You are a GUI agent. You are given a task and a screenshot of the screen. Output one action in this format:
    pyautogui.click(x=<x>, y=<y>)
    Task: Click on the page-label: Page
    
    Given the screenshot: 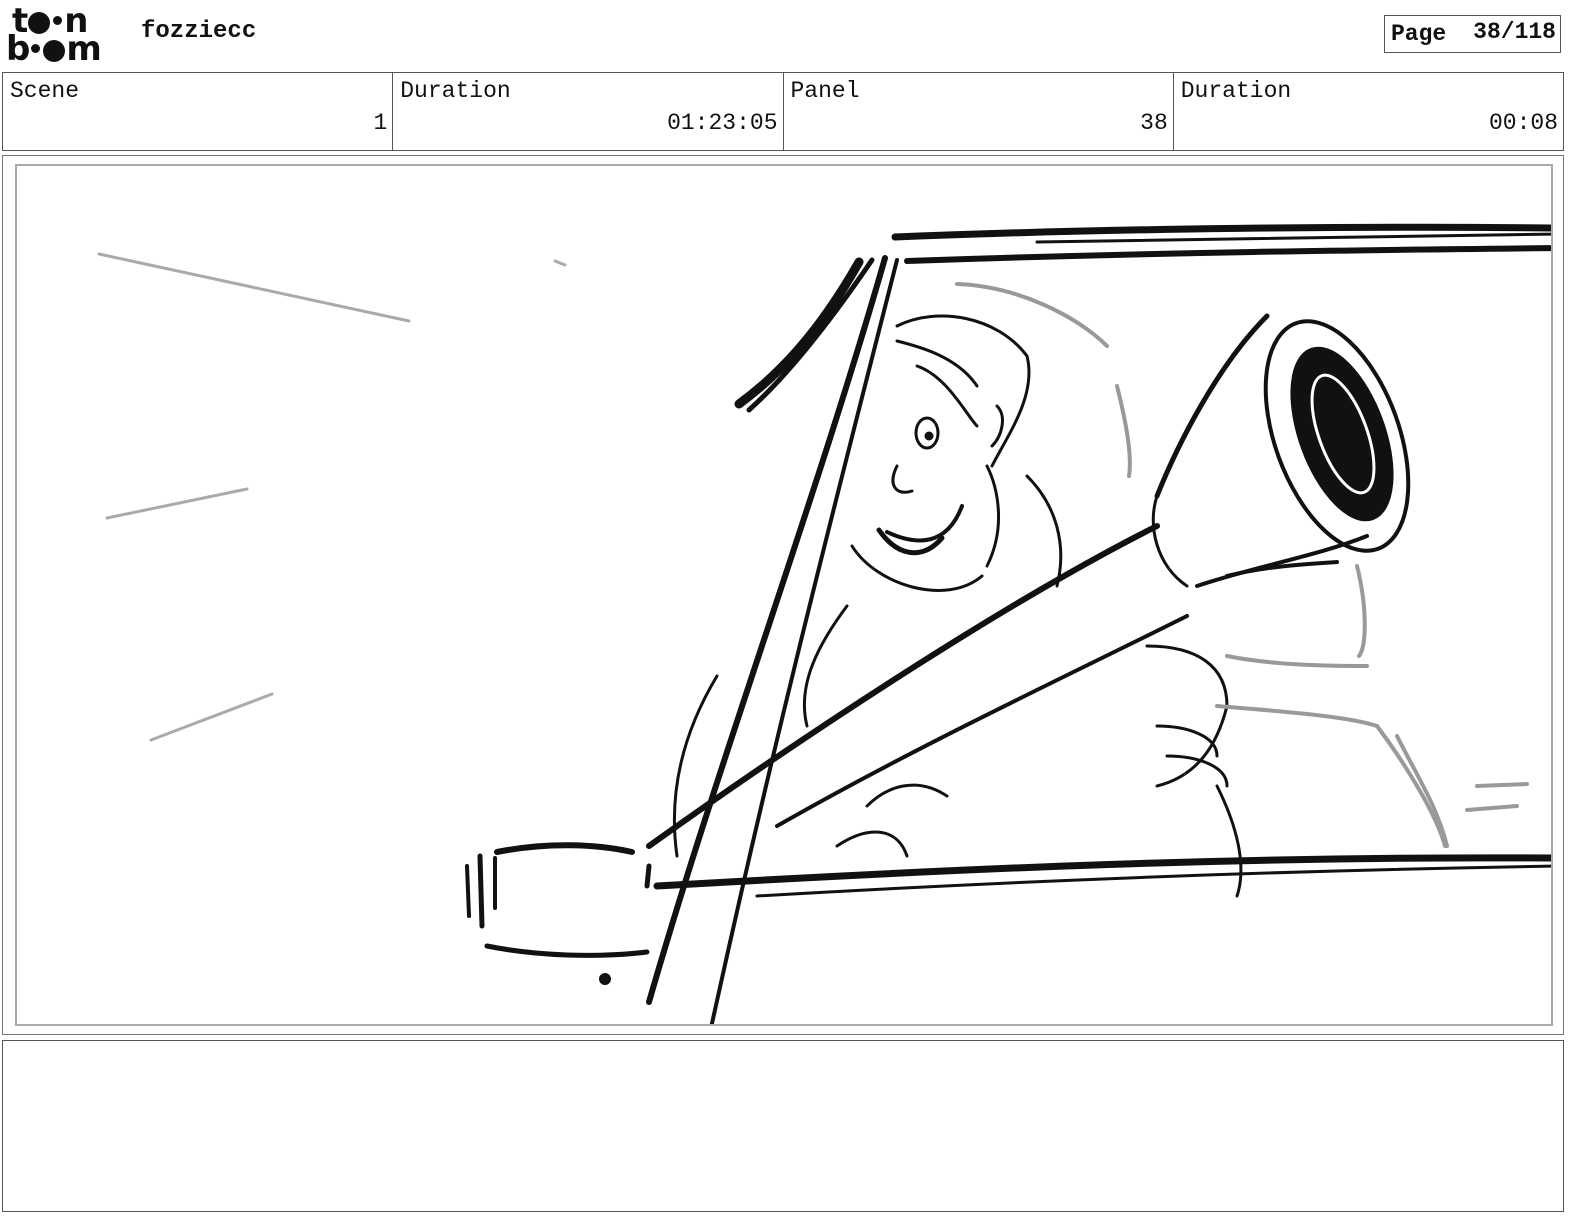 What is the action you would take?
    pyautogui.click(x=1419, y=34)
    